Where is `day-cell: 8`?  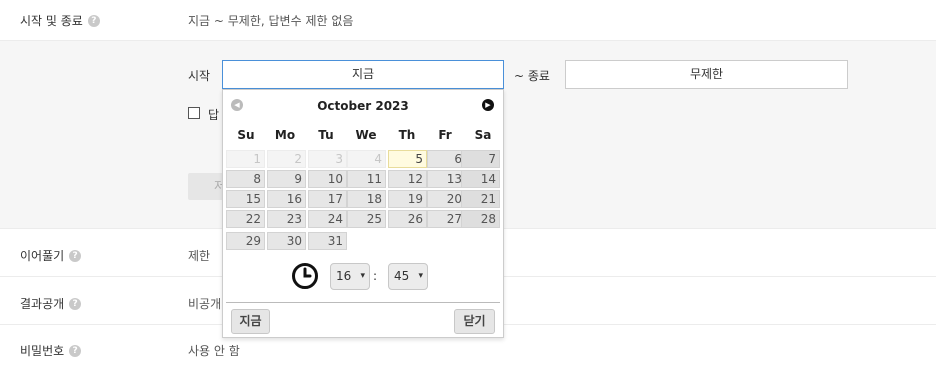
day-cell: 8 is located at coordinates (245, 179).